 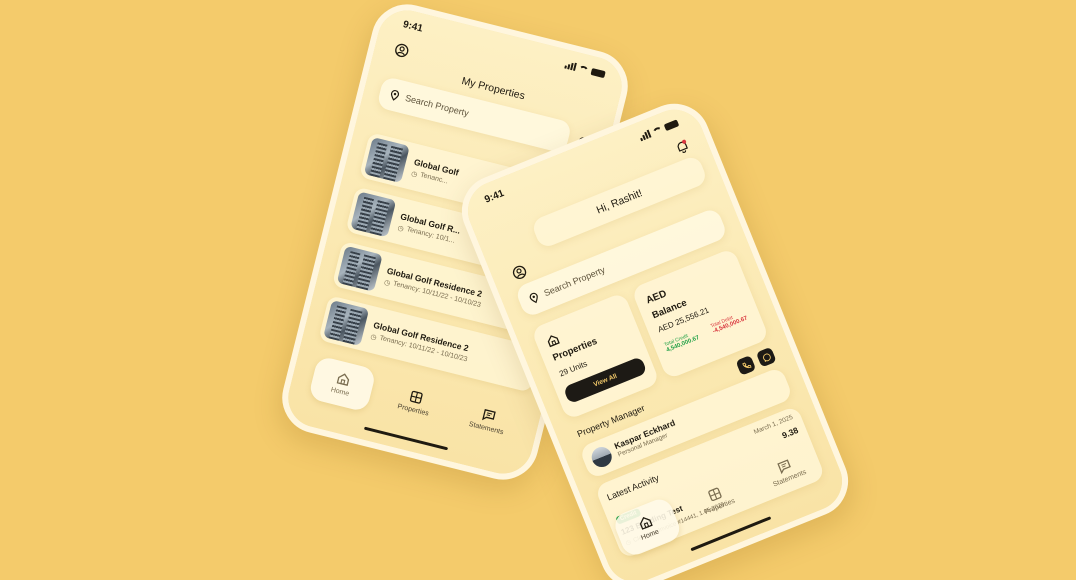 I want to click on whatsapp-icon, so click(x=766, y=357).